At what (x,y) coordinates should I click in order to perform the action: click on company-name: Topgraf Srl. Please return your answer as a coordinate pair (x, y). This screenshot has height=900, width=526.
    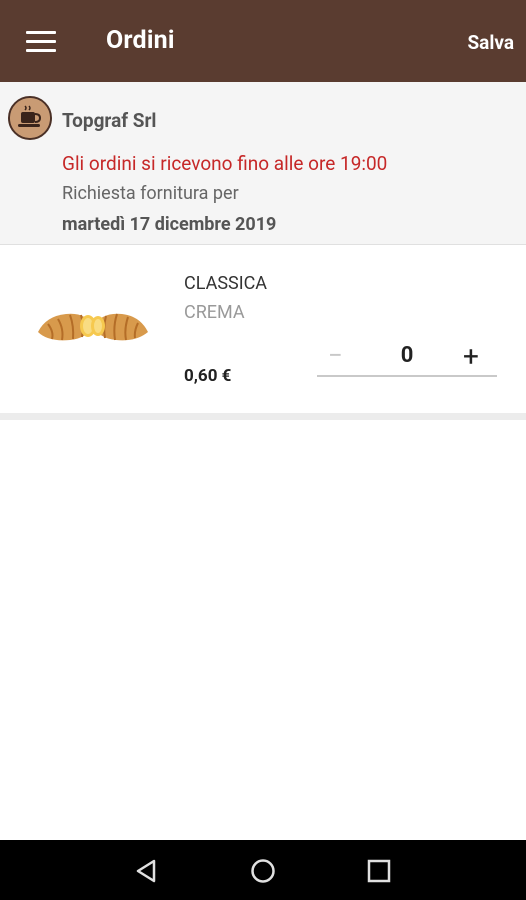
    Looking at the image, I should click on (109, 120).